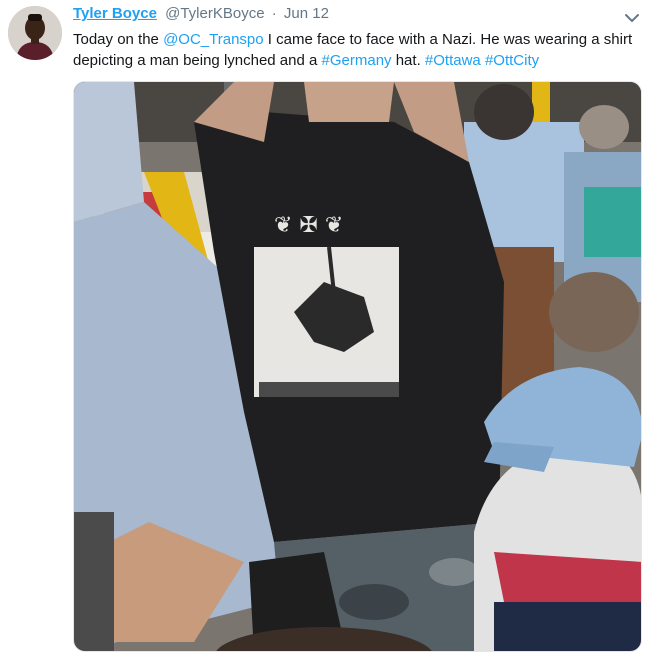  What do you see at coordinates (118, 39) in the screenshot?
I see `text-segment: Today on the` at bounding box center [118, 39].